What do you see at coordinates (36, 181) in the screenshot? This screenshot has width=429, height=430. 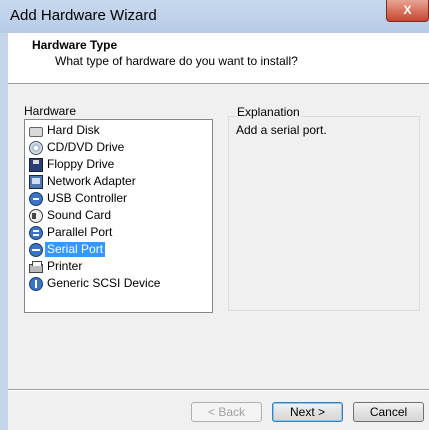 I see `network-adapter-icon` at bounding box center [36, 181].